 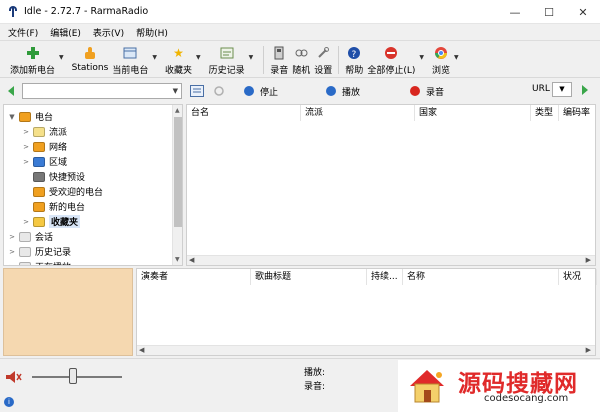 I want to click on tree-item: 新的电台, so click(x=53, y=206).